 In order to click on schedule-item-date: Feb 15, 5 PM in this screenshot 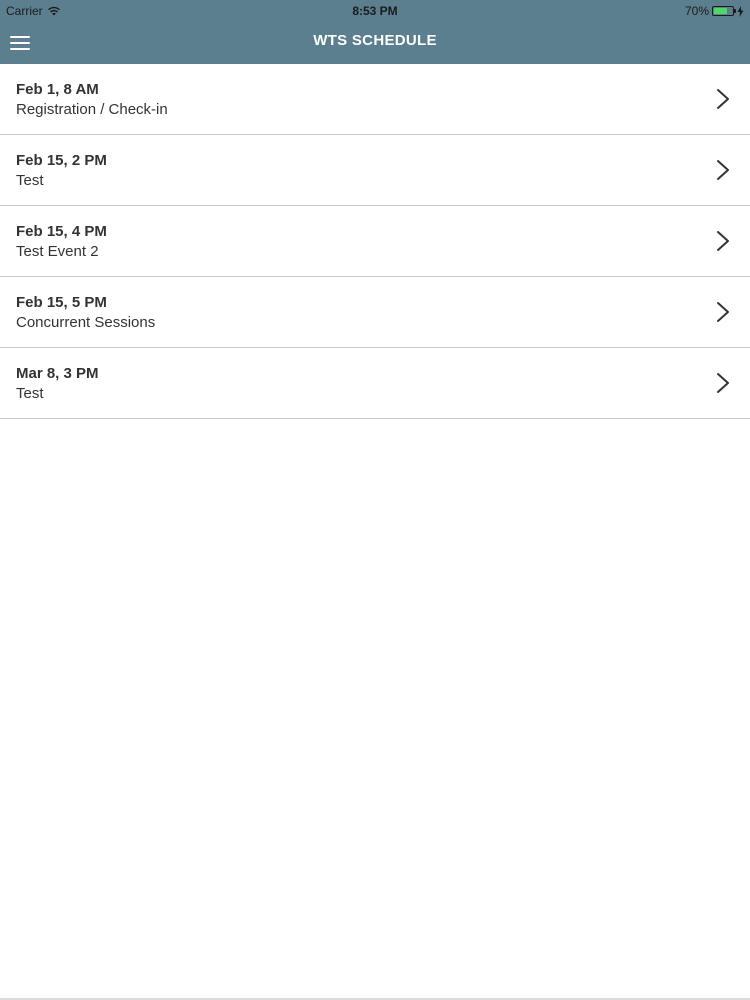, I will do `click(61, 302)`.